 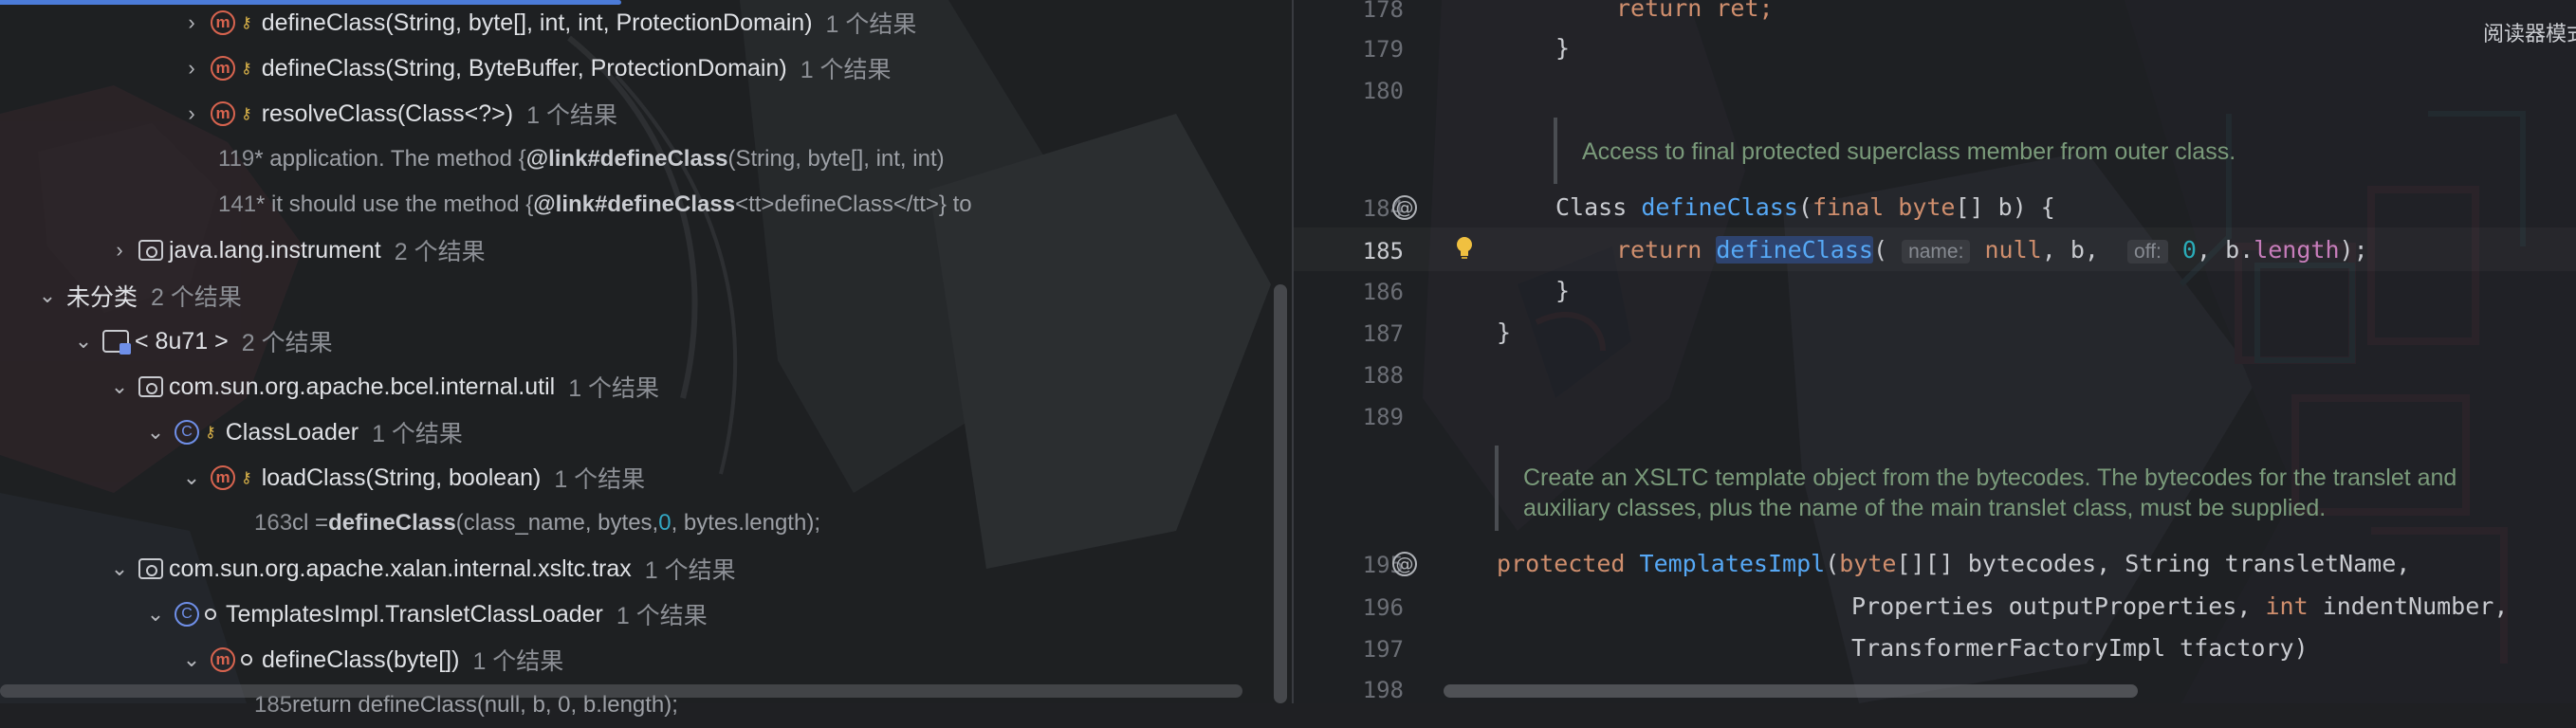 I want to click on code-text: [][] bytecodes, String transletName,, so click(x=2153, y=563).